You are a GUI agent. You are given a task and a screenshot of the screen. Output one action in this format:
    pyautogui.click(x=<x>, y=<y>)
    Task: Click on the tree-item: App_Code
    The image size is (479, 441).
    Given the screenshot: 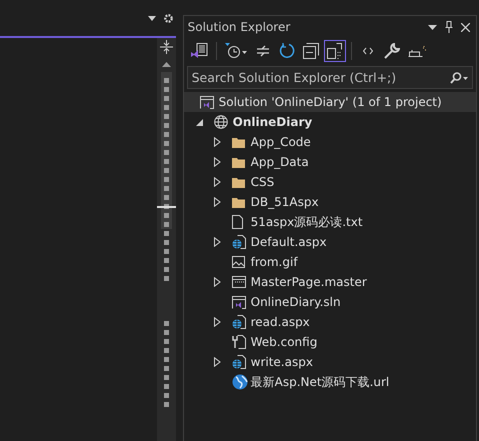 What is the action you would take?
    pyautogui.click(x=330, y=142)
    